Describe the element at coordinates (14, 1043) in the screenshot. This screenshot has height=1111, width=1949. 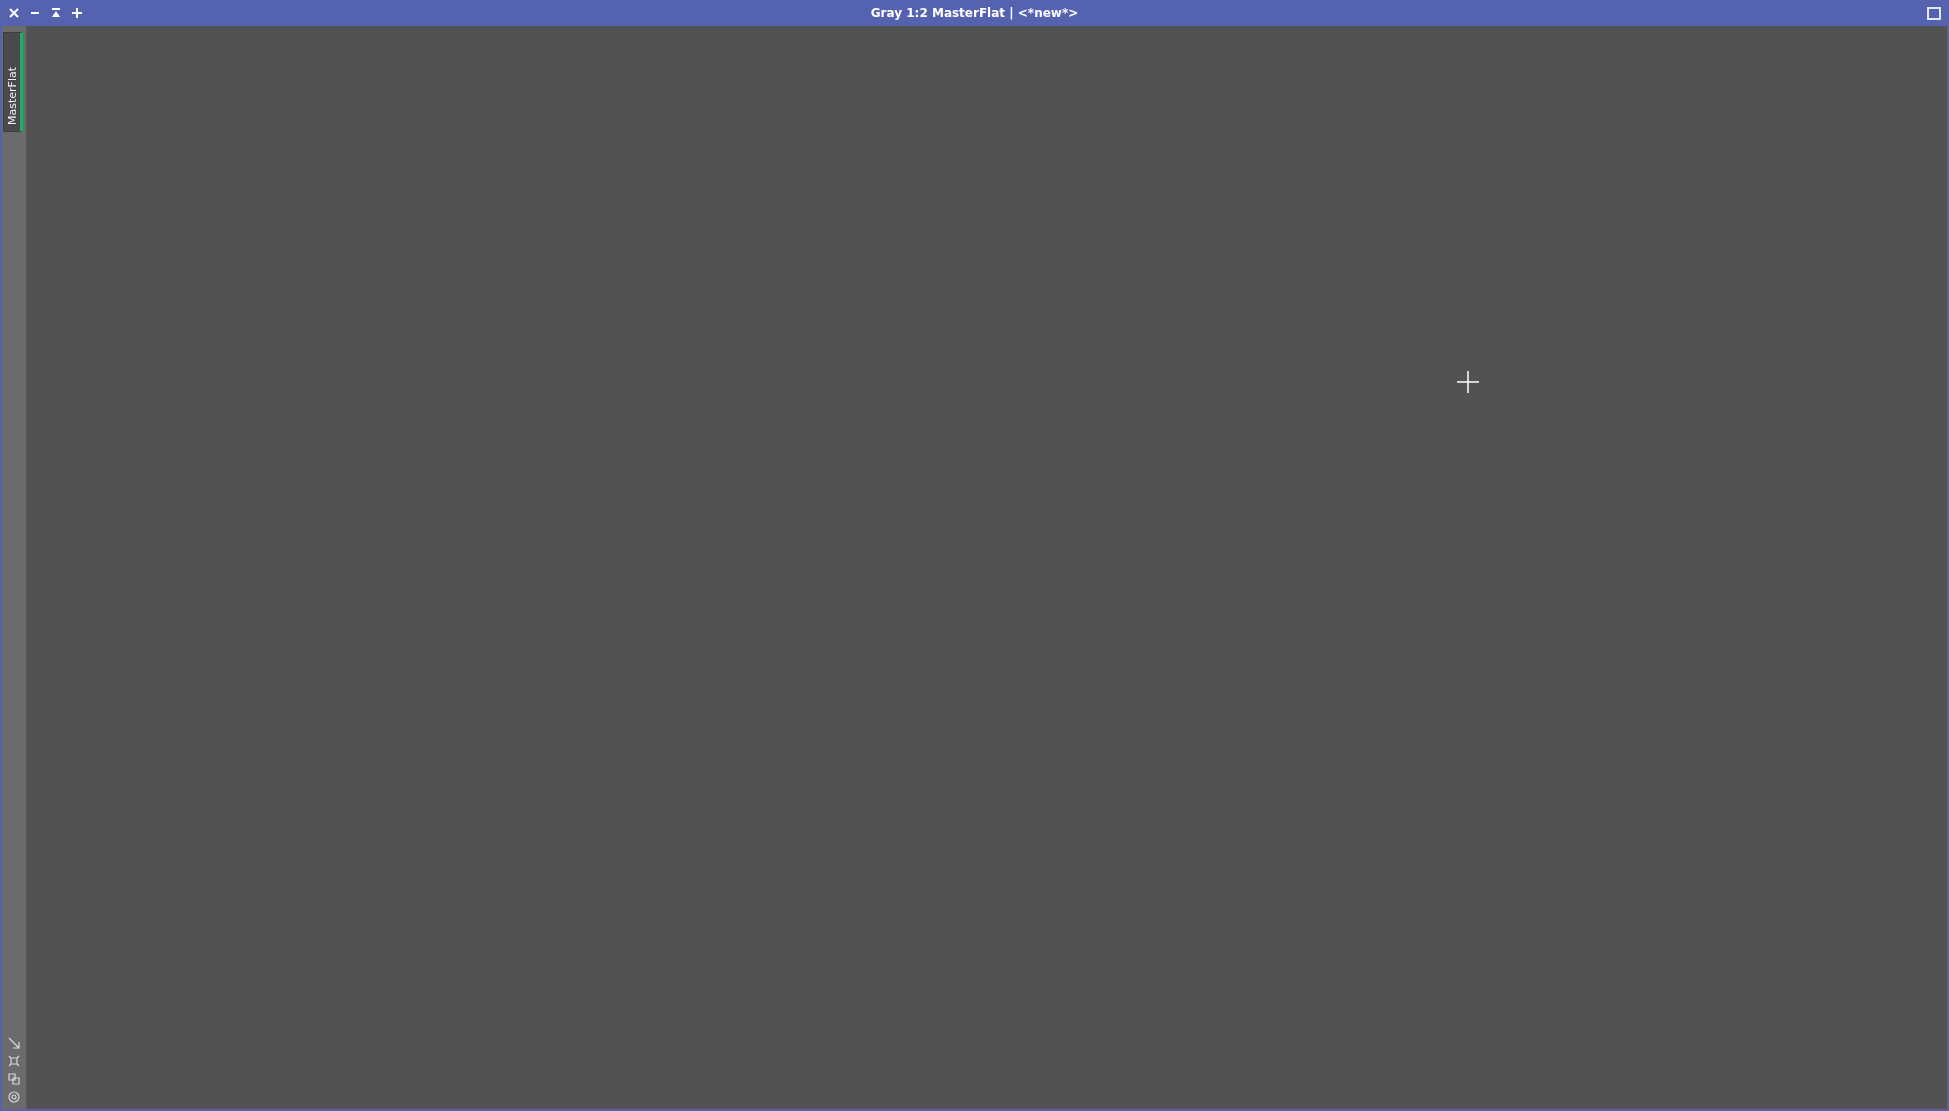
I see `arrow-icon` at that location.